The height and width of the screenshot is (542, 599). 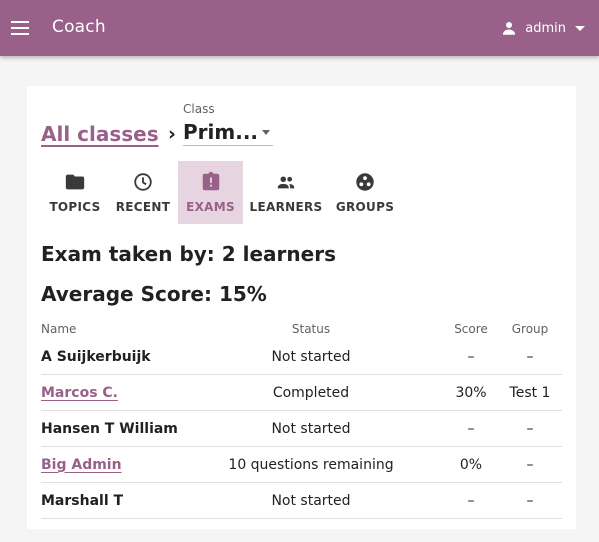 What do you see at coordinates (75, 182) in the screenshot?
I see `folder-icon` at bounding box center [75, 182].